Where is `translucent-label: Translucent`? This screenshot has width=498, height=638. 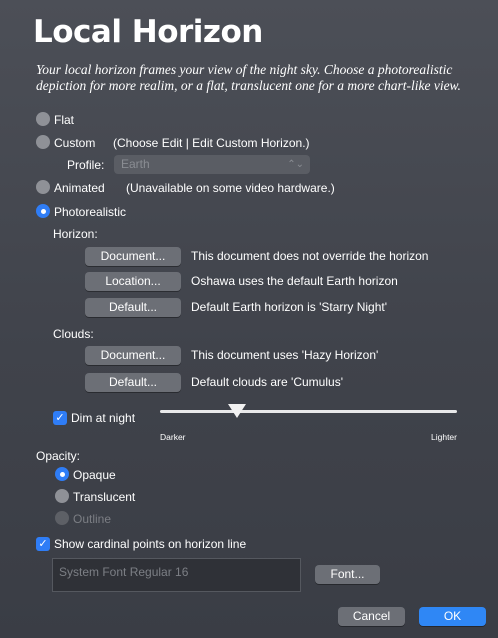
translucent-label: Translucent is located at coordinates (104, 497).